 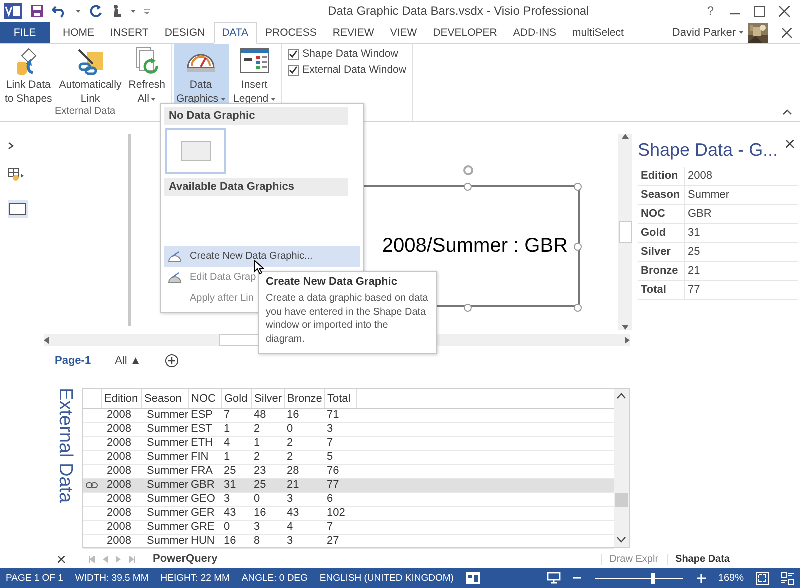 What do you see at coordinates (661, 290) in the screenshot?
I see `property-label: Total` at bounding box center [661, 290].